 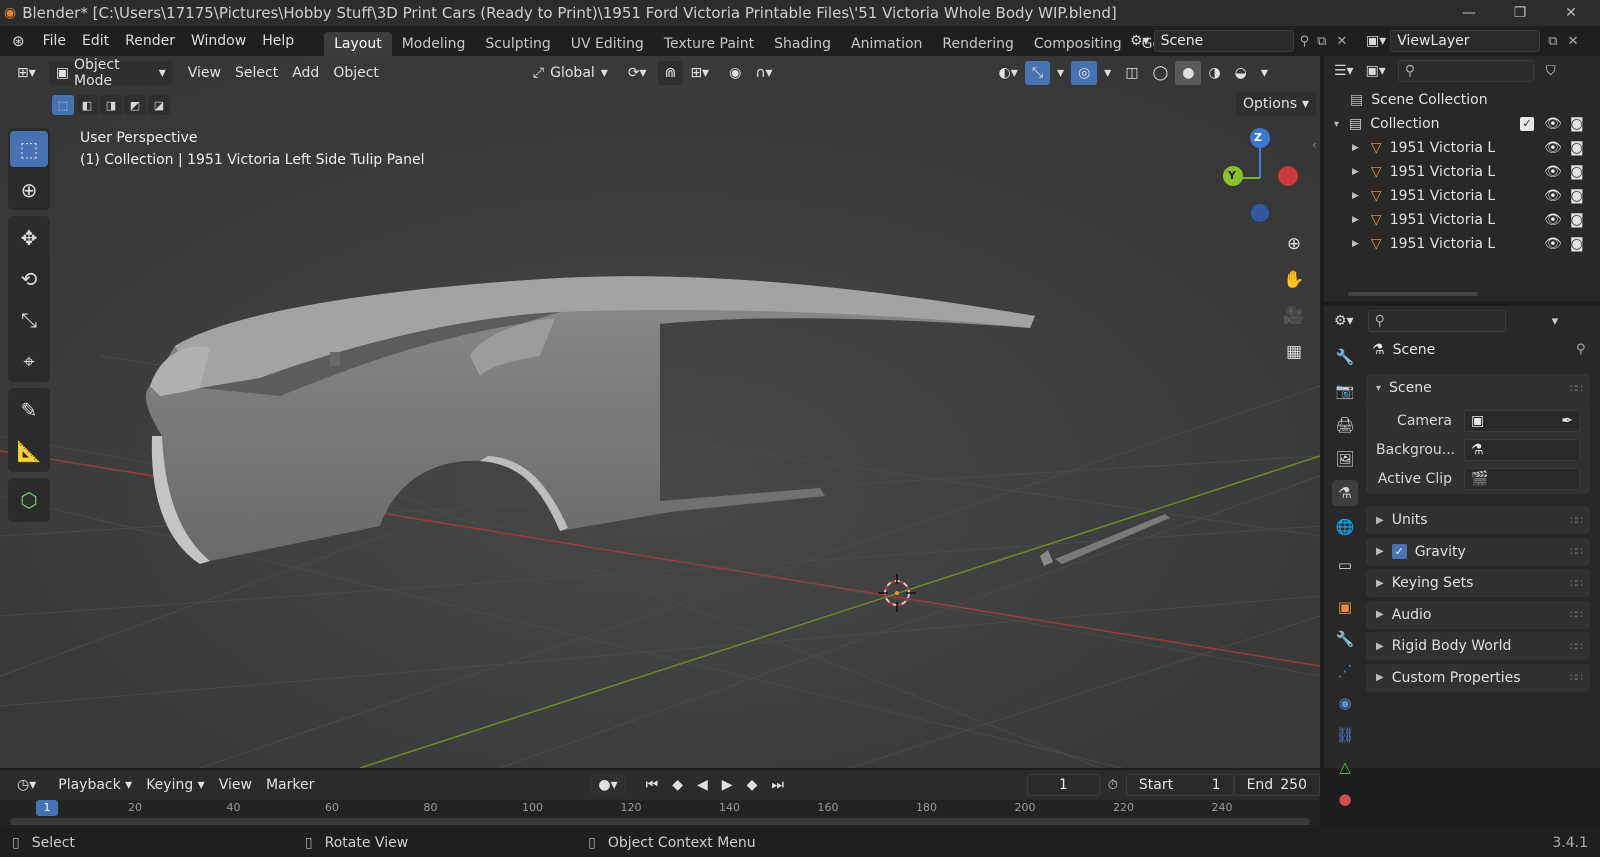 What do you see at coordinates (111, 105) in the screenshot?
I see `select-subtract-icon: ◨` at bounding box center [111, 105].